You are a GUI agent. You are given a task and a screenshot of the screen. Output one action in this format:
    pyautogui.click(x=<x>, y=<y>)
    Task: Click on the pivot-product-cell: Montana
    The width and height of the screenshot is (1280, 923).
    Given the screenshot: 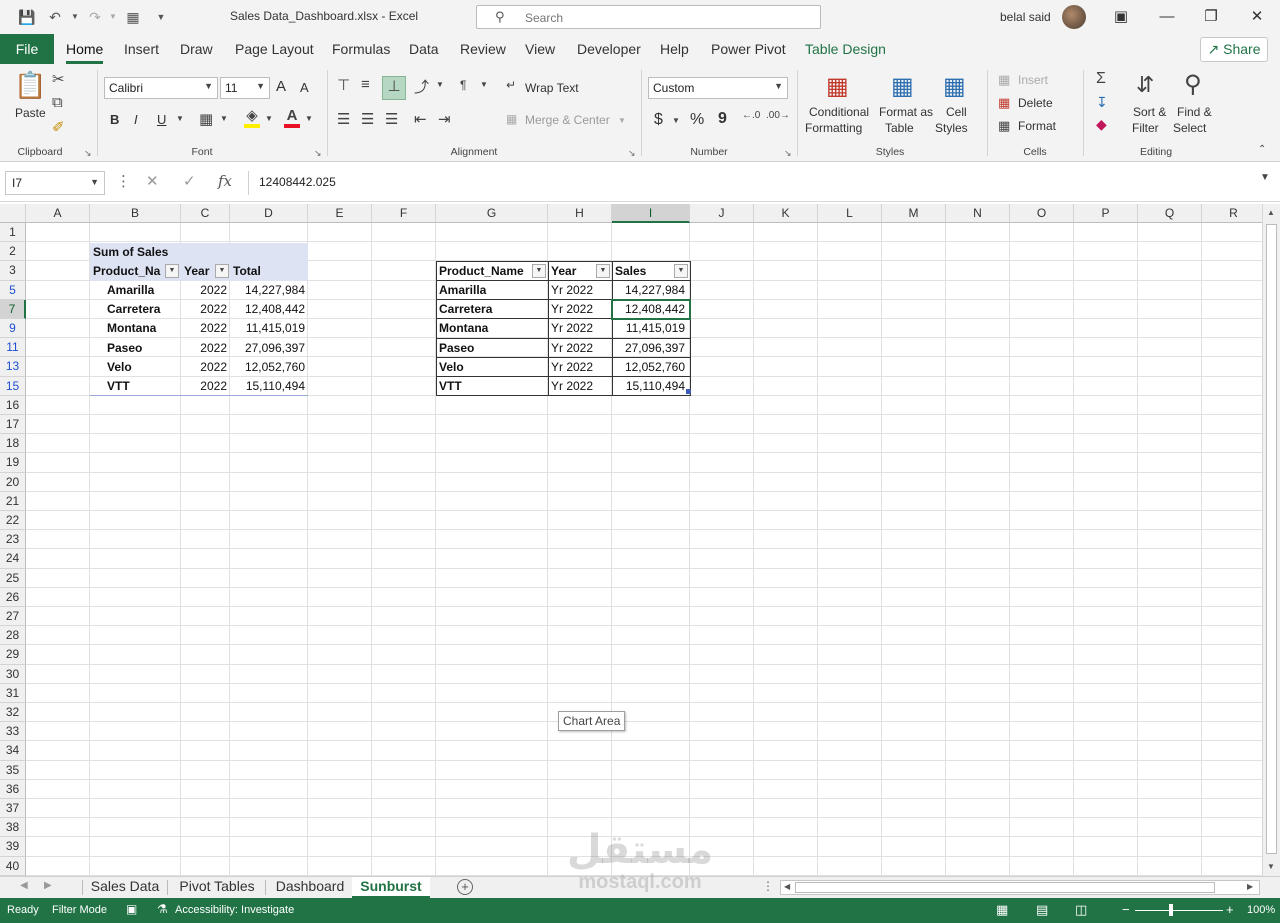 What is the action you would take?
    pyautogui.click(x=142, y=328)
    